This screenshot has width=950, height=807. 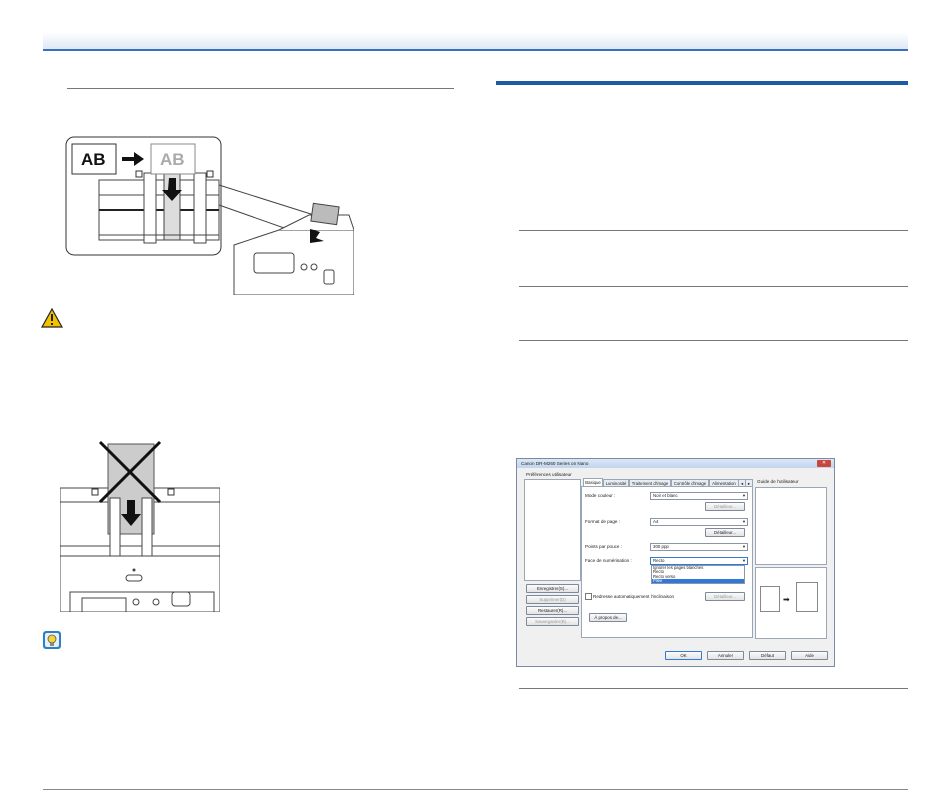 What do you see at coordinates (791, 603) in the screenshot?
I see `preview-panel: ➡` at bounding box center [791, 603].